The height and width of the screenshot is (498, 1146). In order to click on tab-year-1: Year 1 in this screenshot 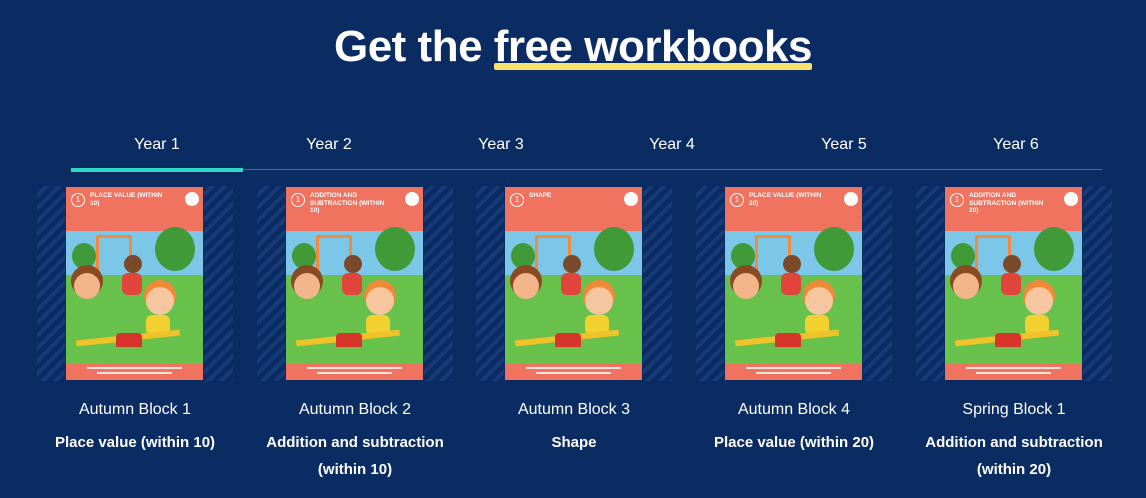, I will do `click(157, 150)`.